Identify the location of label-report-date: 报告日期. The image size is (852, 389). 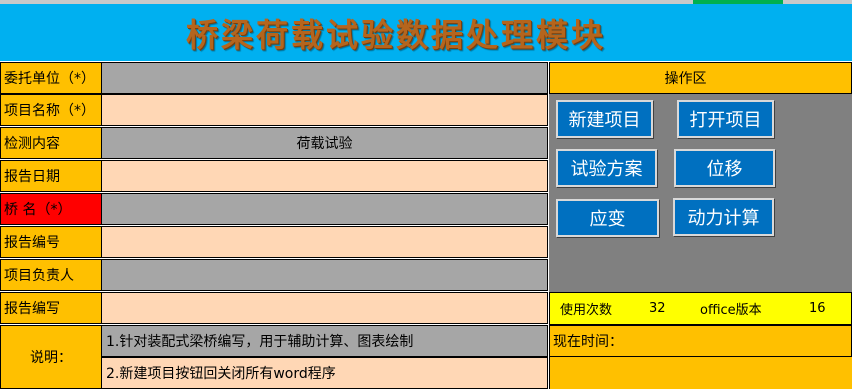
(51, 176).